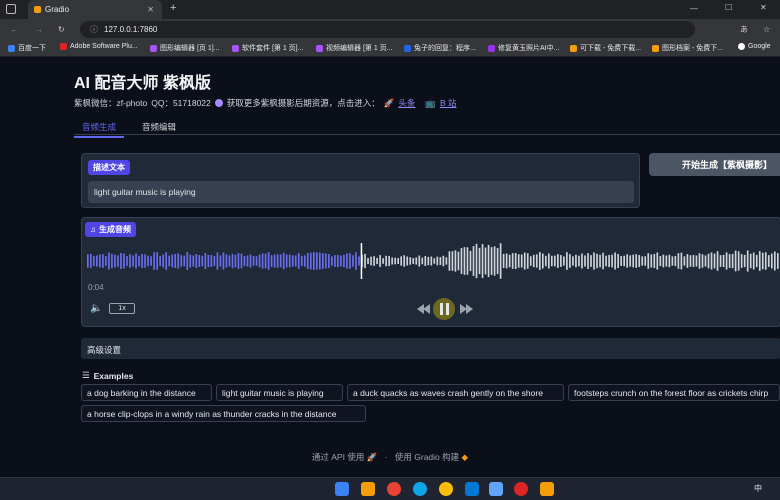 This screenshot has height=500, width=780. What do you see at coordinates (150, 9) in the screenshot?
I see `tab-close-icon: ✕` at bounding box center [150, 9].